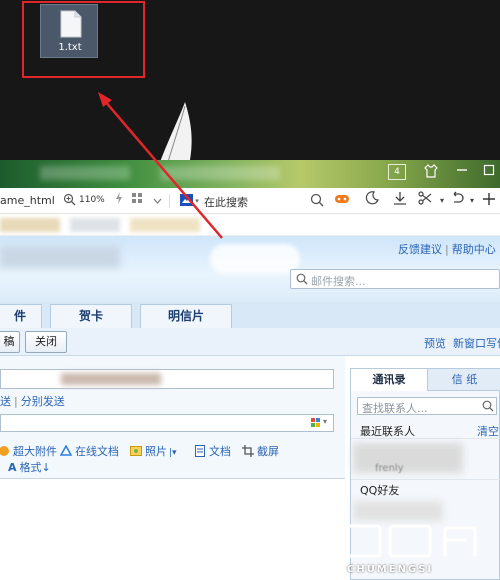 The height and width of the screenshot is (580, 500). What do you see at coordinates (268, 451) in the screenshot?
I see `attachment-label: 截屏` at bounding box center [268, 451].